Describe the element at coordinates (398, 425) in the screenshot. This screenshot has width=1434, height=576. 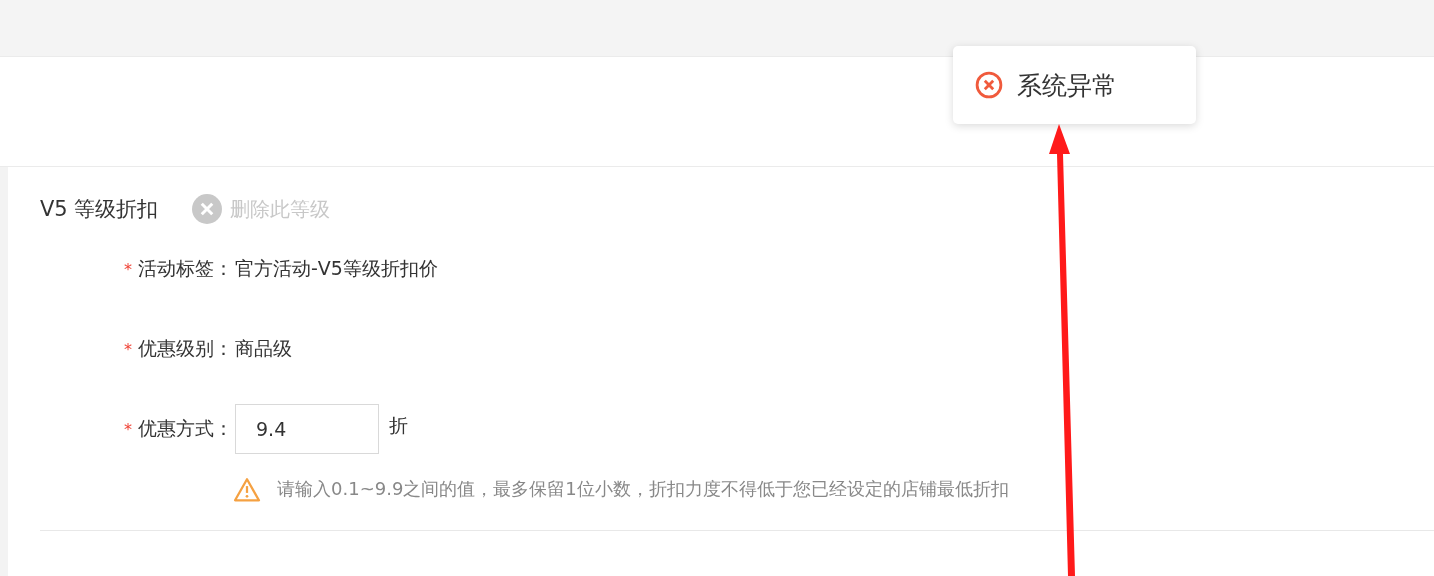
I see `unit-label: 折` at that location.